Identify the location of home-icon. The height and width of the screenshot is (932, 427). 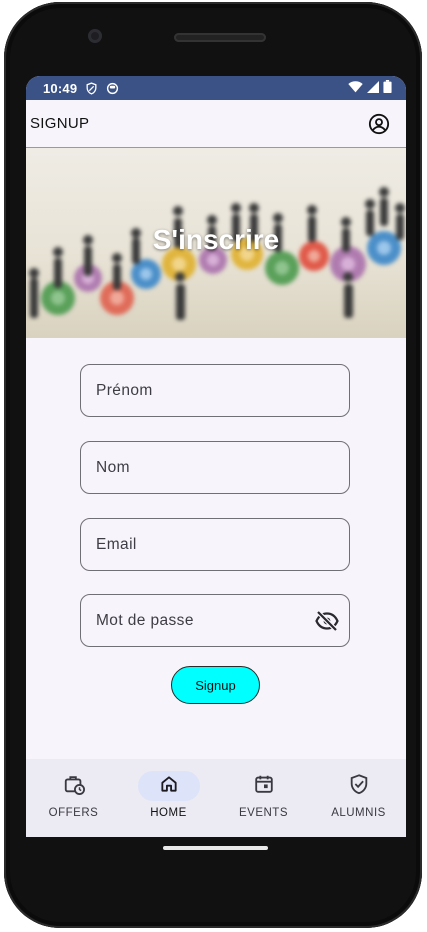
(169, 786).